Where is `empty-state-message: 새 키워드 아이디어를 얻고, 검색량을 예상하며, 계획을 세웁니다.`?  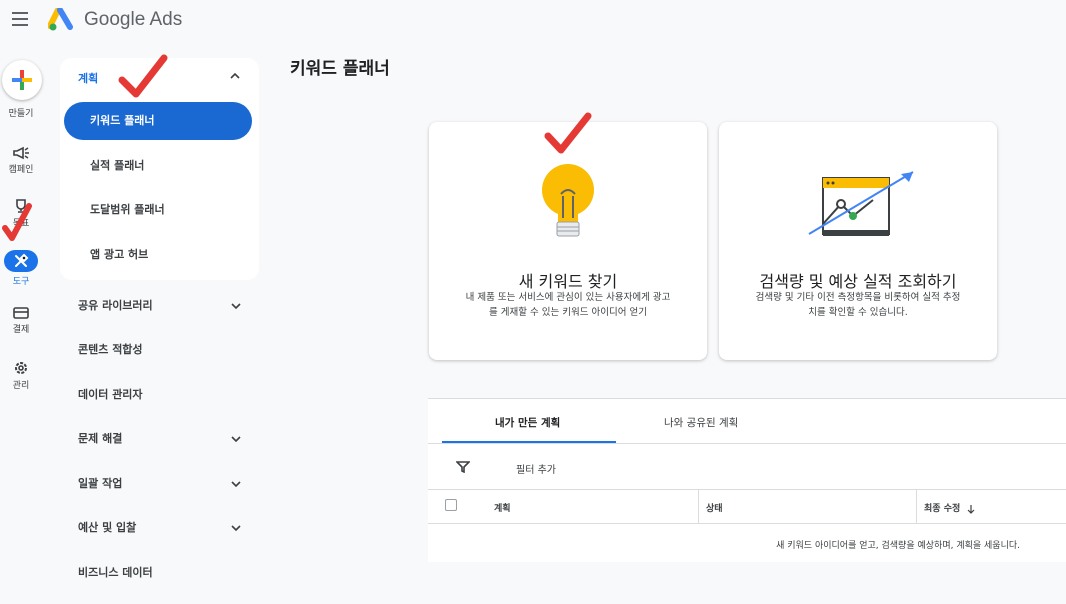 empty-state-message: 새 키워드 아이디어를 얻고, 검색량을 예상하며, 계획을 세웁니다. is located at coordinates (898, 546).